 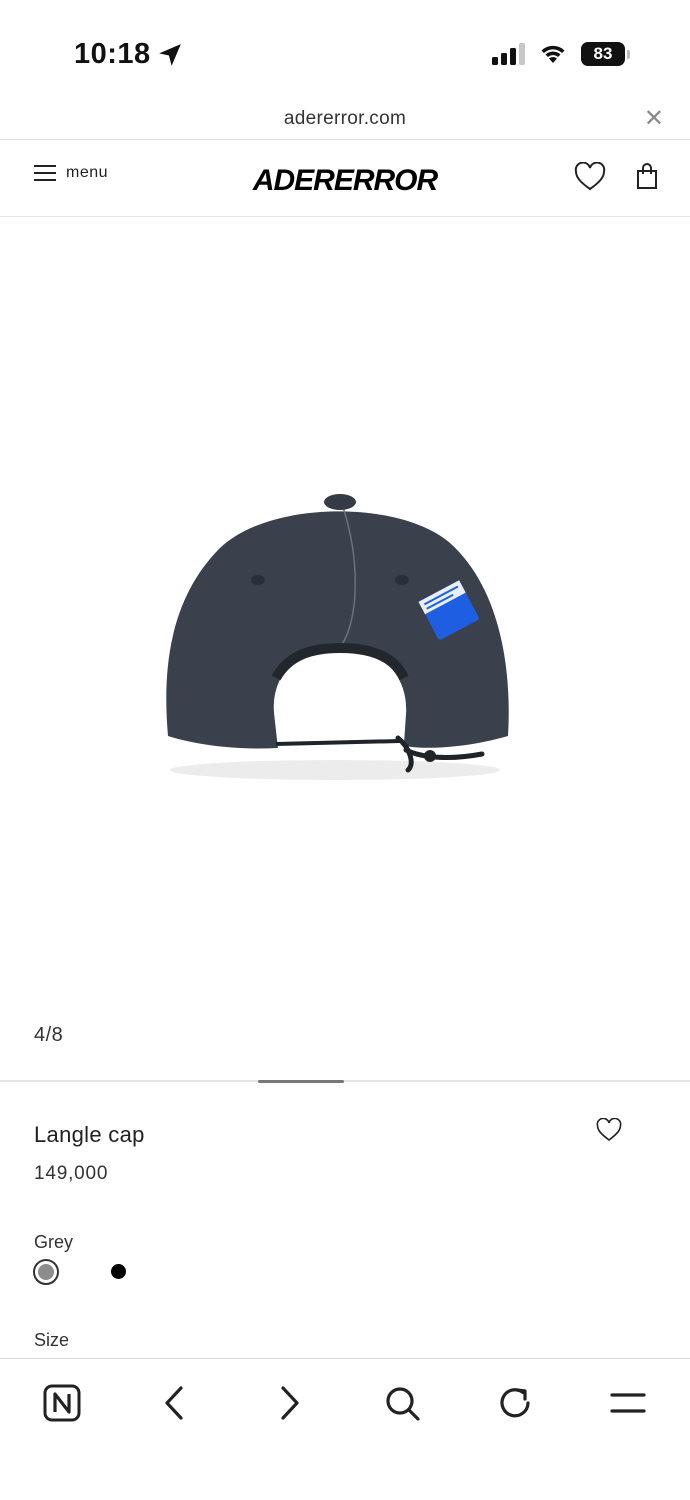 I want to click on cellular-signal-icon, so click(x=508, y=54).